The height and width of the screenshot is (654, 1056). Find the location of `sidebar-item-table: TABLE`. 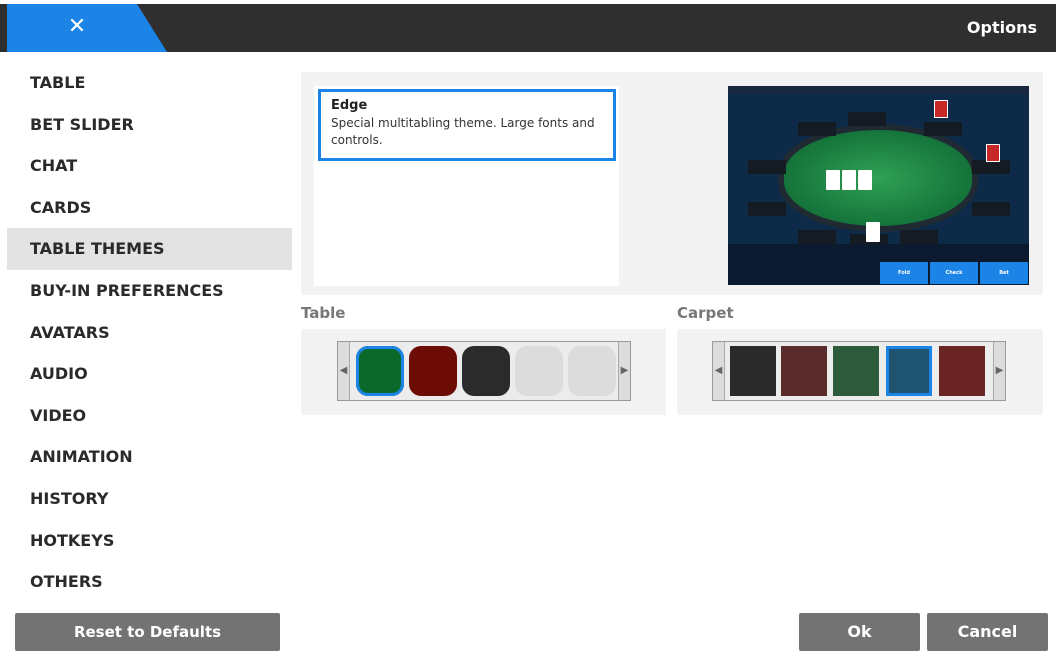

sidebar-item-table: TABLE is located at coordinates (149, 83).